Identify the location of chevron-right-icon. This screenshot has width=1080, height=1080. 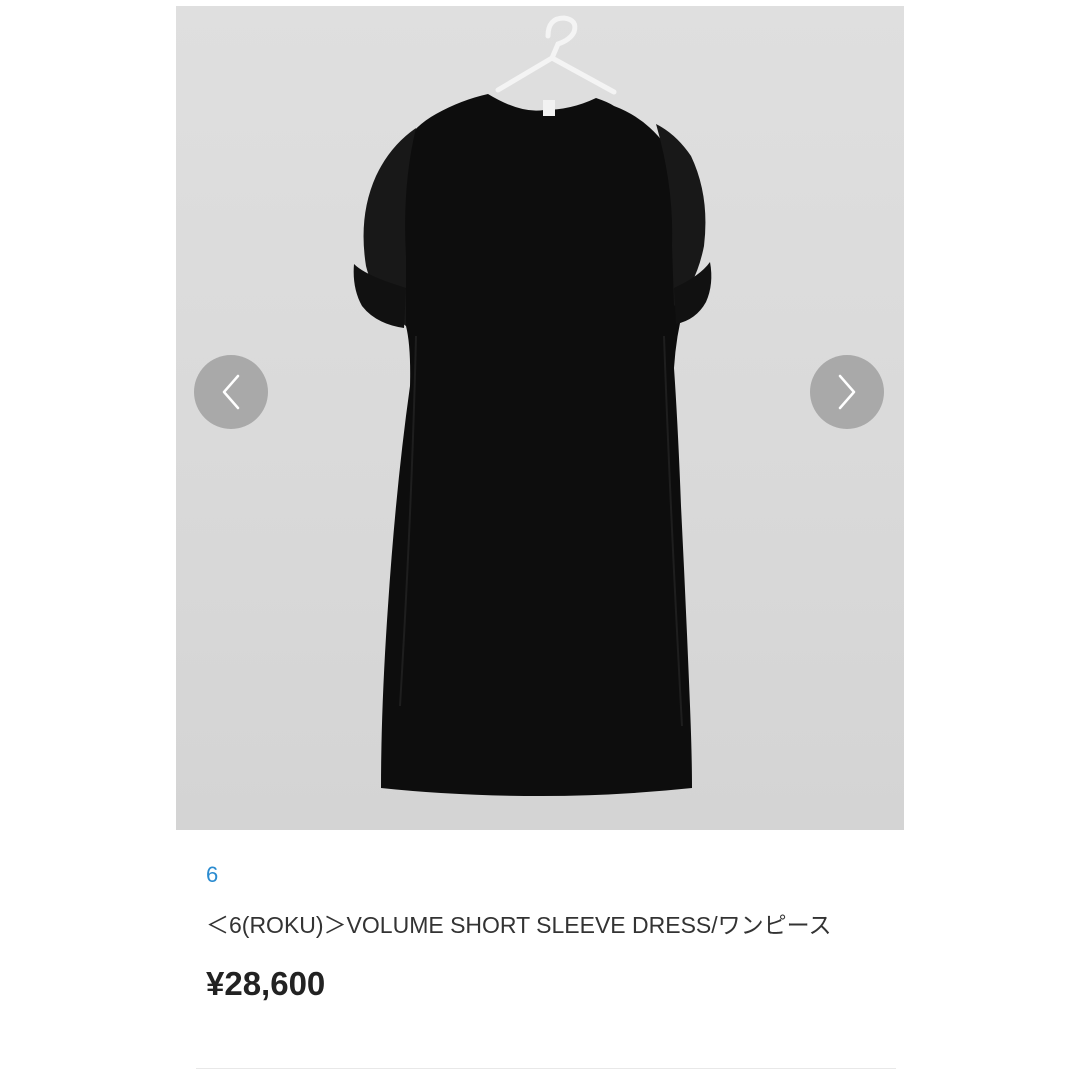
(847, 392).